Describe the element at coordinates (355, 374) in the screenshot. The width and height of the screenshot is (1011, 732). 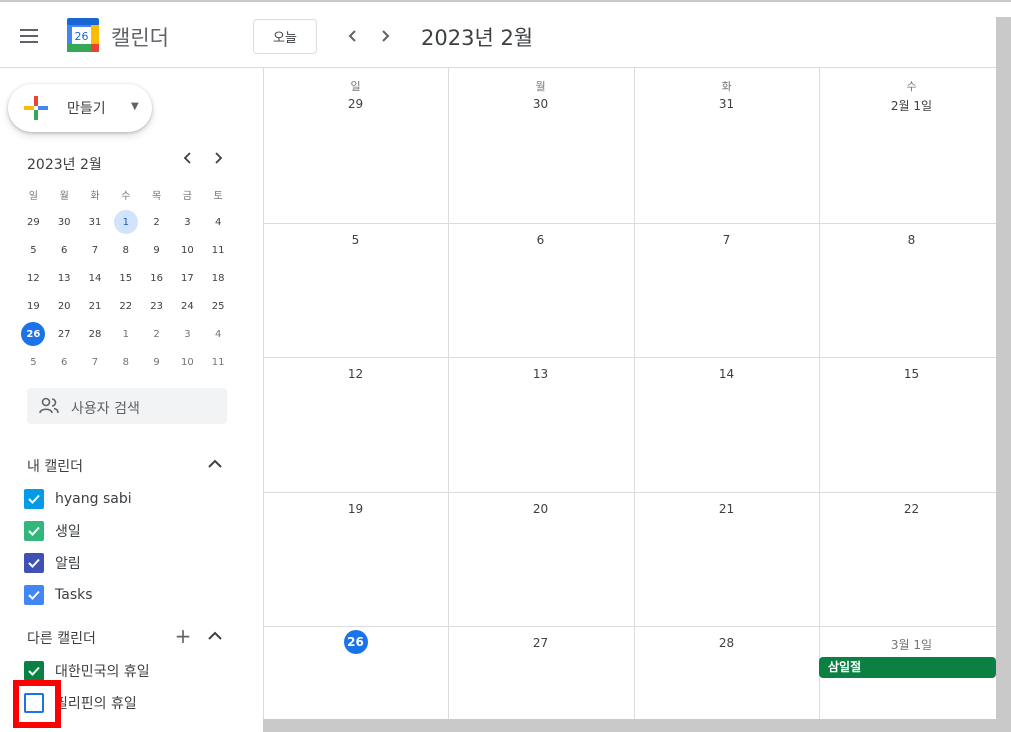
I see `day-cell: 12` at that location.